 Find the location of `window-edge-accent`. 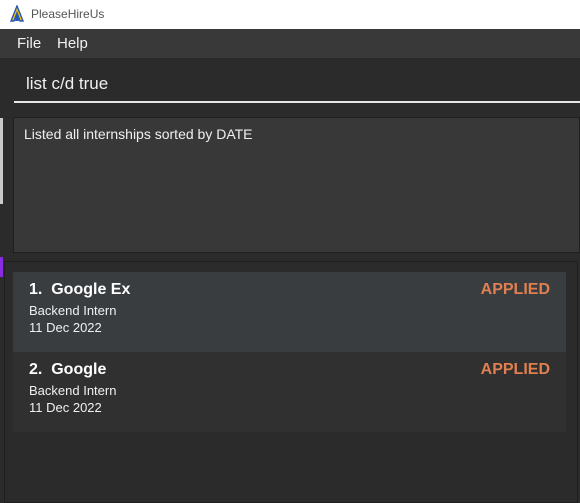

window-edge-accent is located at coordinates (1, 267).